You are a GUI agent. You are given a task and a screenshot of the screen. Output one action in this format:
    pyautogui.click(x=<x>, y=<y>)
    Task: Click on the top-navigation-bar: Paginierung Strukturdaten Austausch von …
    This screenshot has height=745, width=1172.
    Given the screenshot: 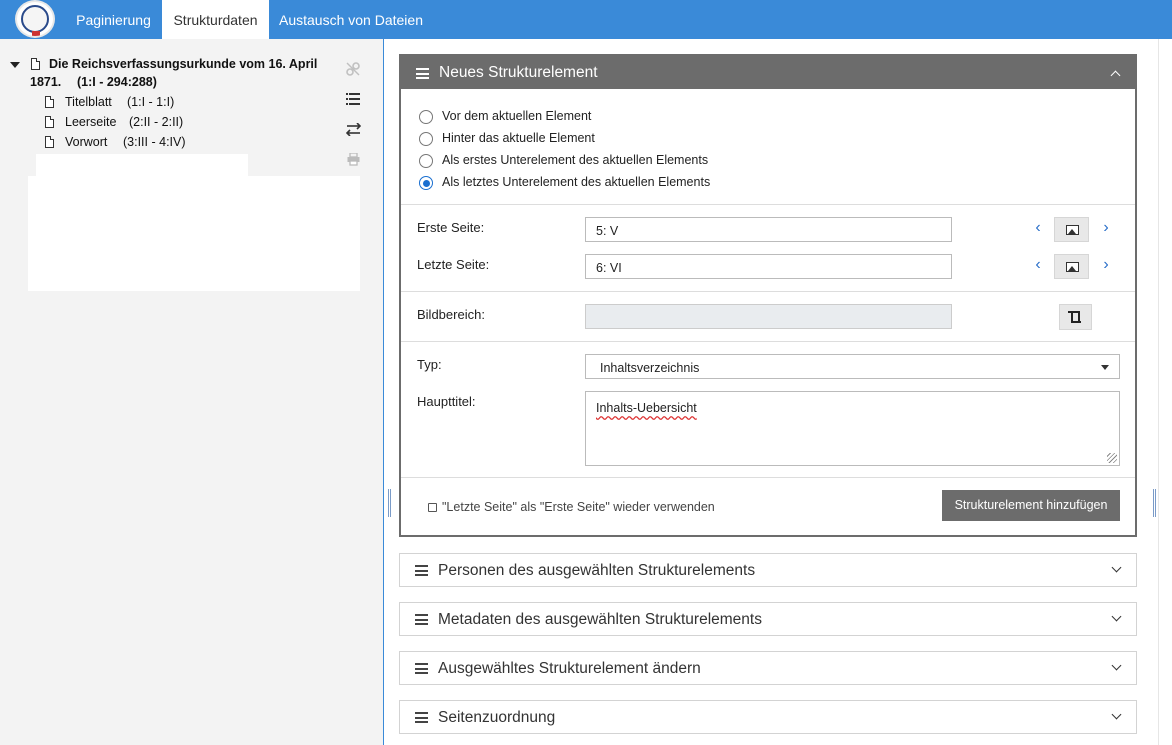 What is the action you would take?
    pyautogui.click(x=586, y=19)
    